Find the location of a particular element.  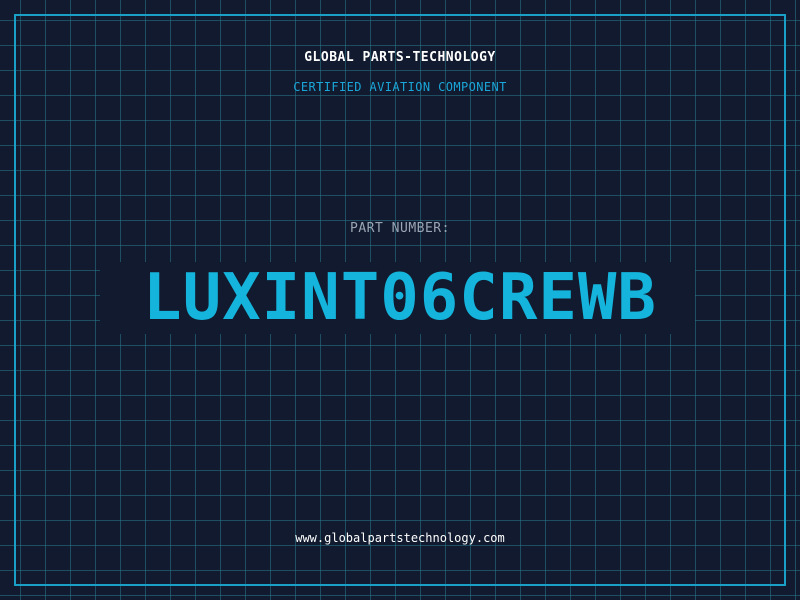

website-url: www.globalpartstechnology.com is located at coordinates (400, 538).